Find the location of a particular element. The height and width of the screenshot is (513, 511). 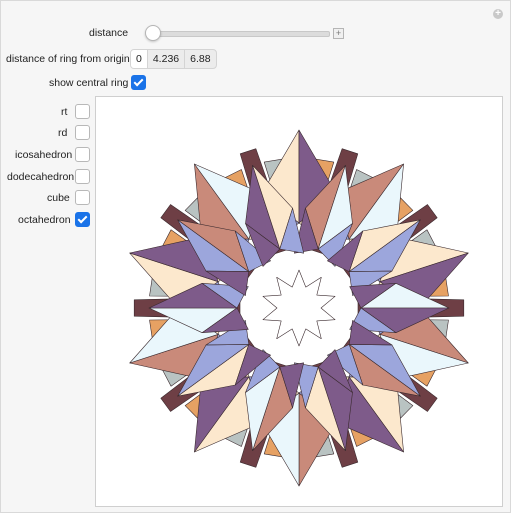

central-ring-opening is located at coordinates (299, 308).